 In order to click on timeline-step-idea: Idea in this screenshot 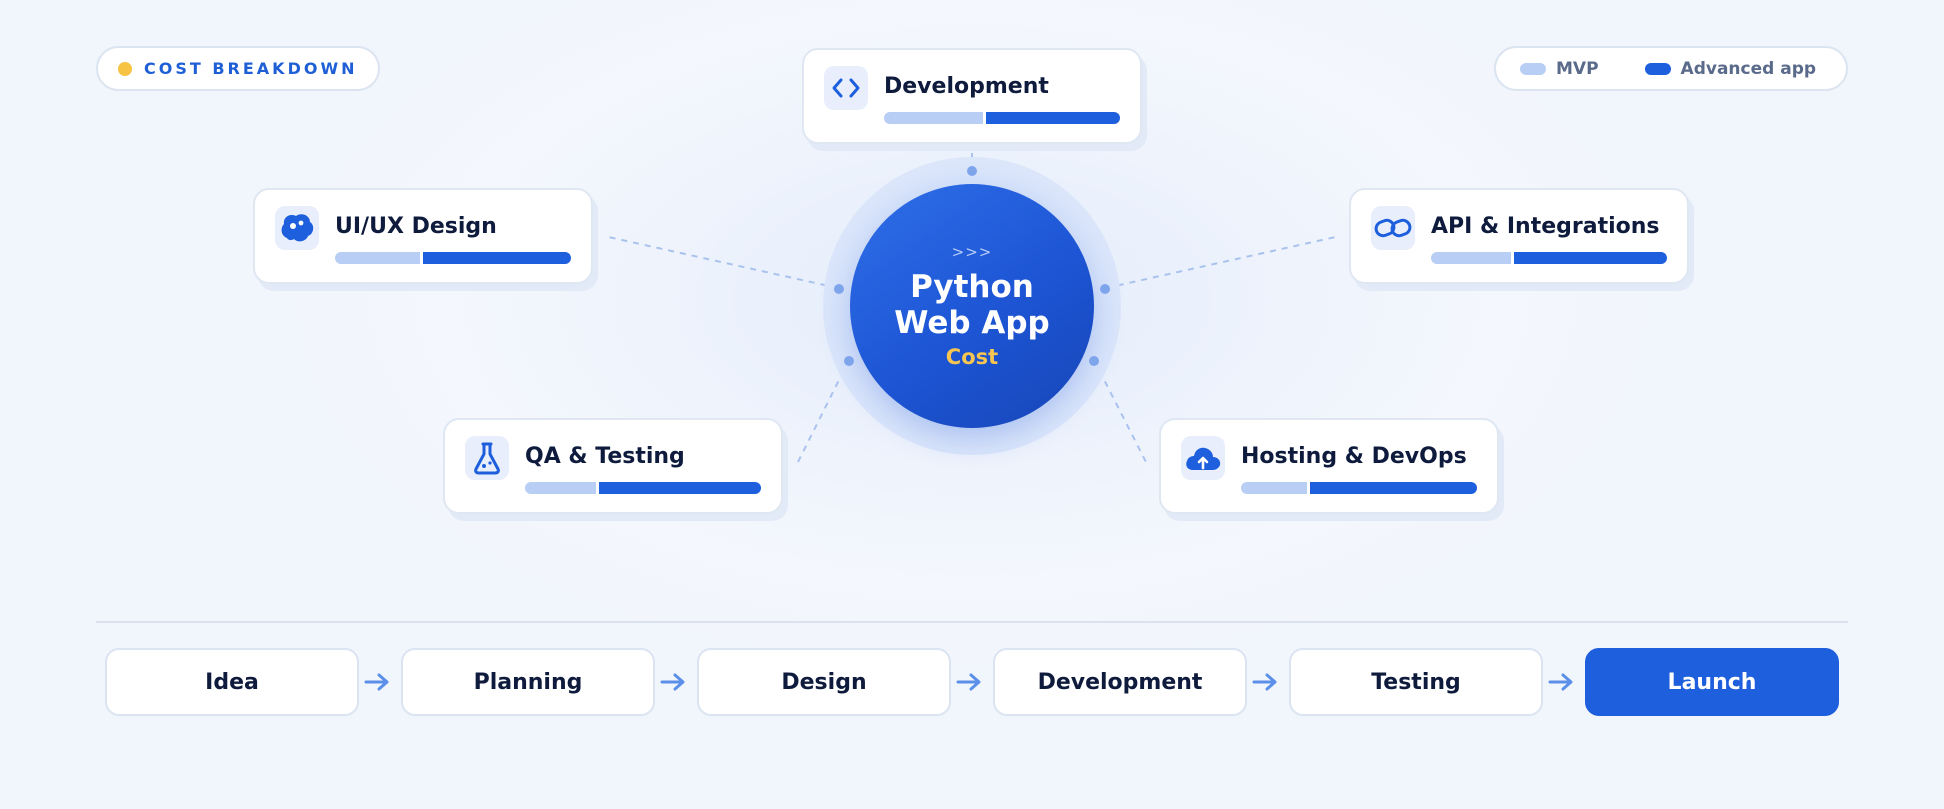, I will do `click(232, 682)`.